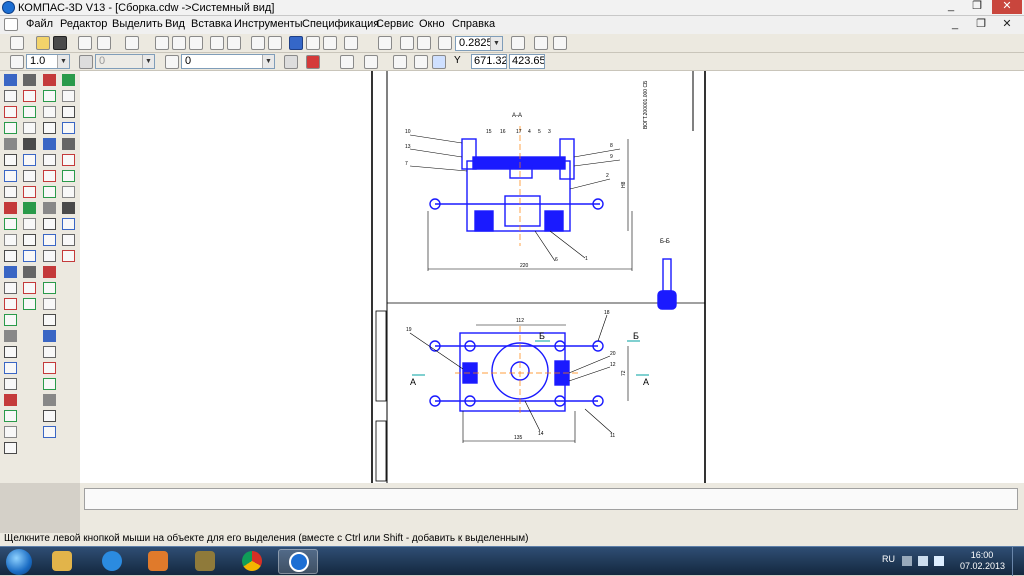  What do you see at coordinates (19, 562) in the screenshot?
I see `start-button` at bounding box center [19, 562].